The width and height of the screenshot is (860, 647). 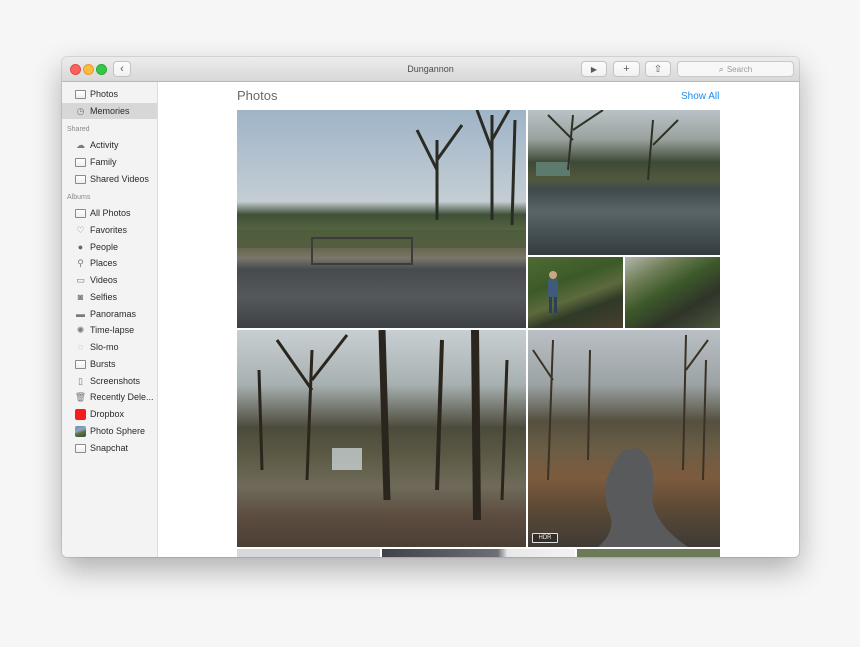 I want to click on sidebar-section-shared: Shared, so click(x=78, y=129).